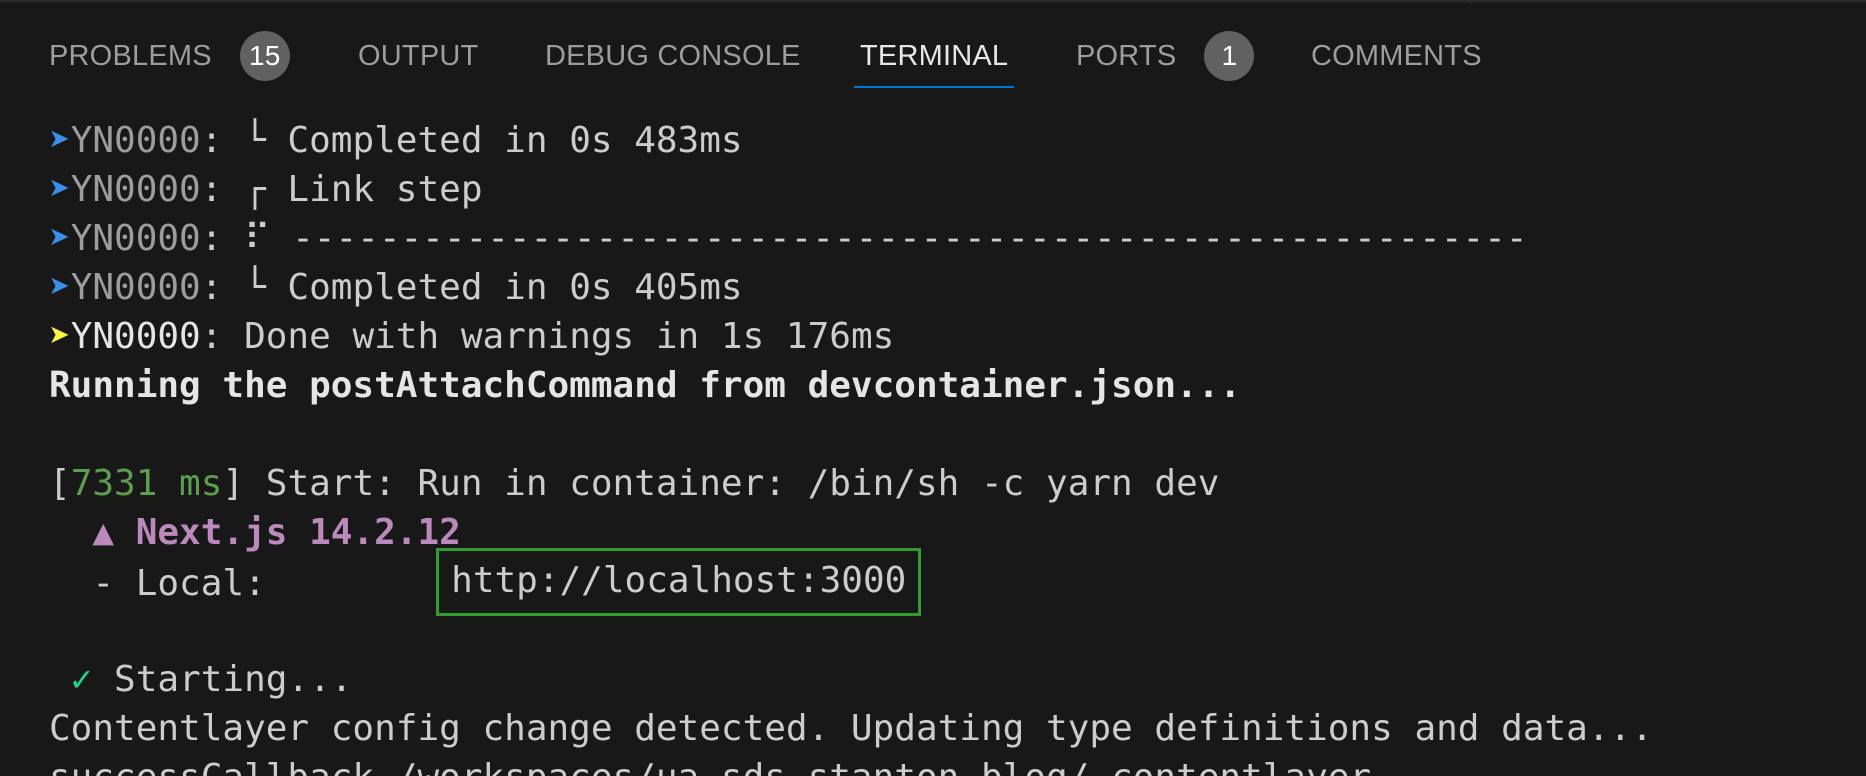 This screenshot has height=776, width=1866. I want to click on tab-problems: PROBLEMS 15, so click(169, 56).